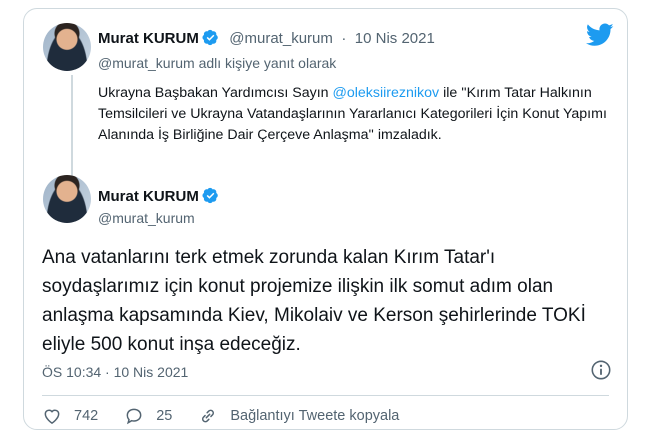 Image resolution: width=666 pixels, height=441 pixels. I want to click on quoted-tweet-header: Murat KURUM @murat_kurum · 10 Nis 2021, so click(266, 38).